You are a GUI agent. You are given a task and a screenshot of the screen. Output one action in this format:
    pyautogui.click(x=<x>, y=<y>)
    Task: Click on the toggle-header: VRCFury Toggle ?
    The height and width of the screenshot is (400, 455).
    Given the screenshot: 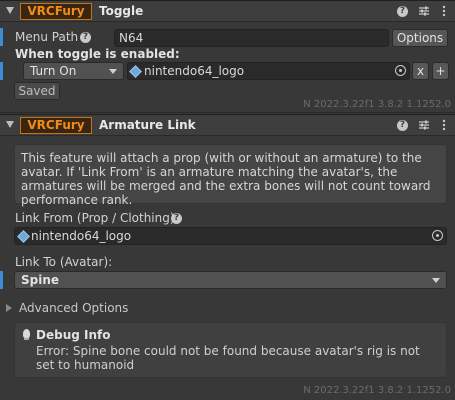 What is the action you would take?
    pyautogui.click(x=227, y=11)
    